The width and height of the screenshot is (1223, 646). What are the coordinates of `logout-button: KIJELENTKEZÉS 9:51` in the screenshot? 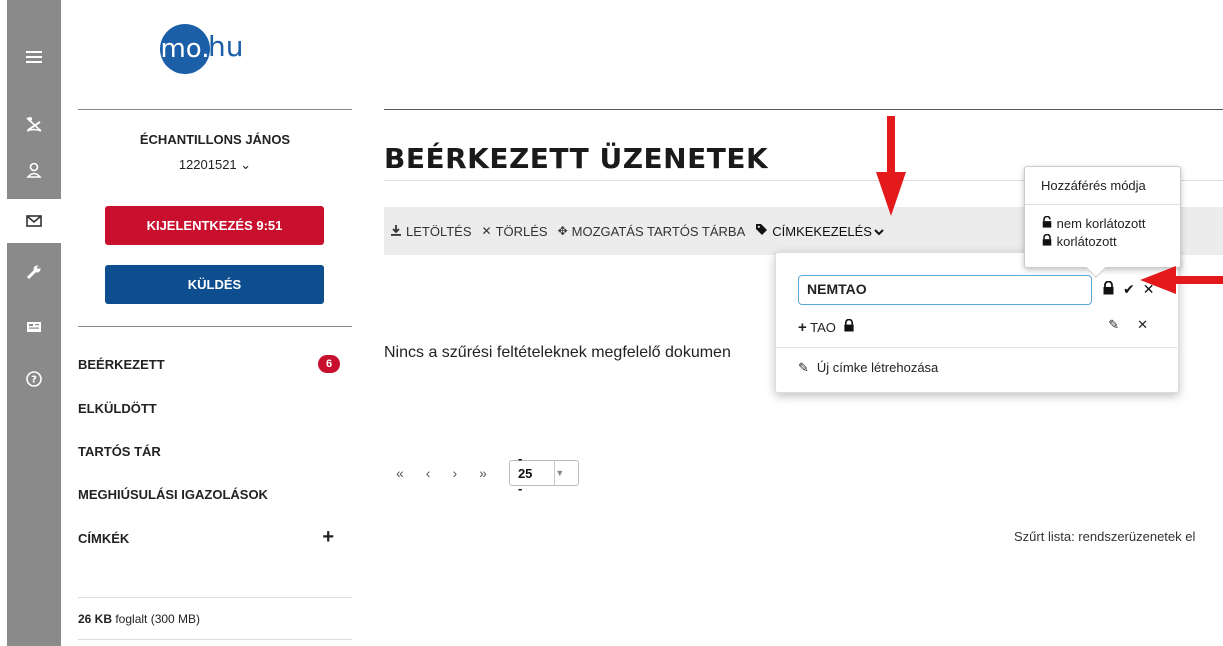 It's located at (214, 225).